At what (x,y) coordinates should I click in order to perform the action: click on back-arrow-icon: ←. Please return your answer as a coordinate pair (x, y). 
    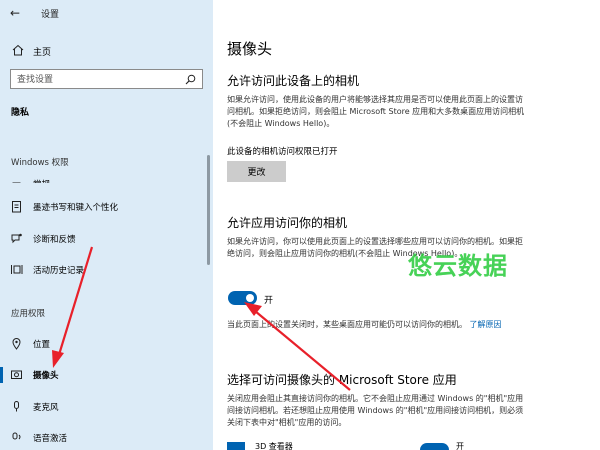
    Looking at the image, I should click on (18, 13).